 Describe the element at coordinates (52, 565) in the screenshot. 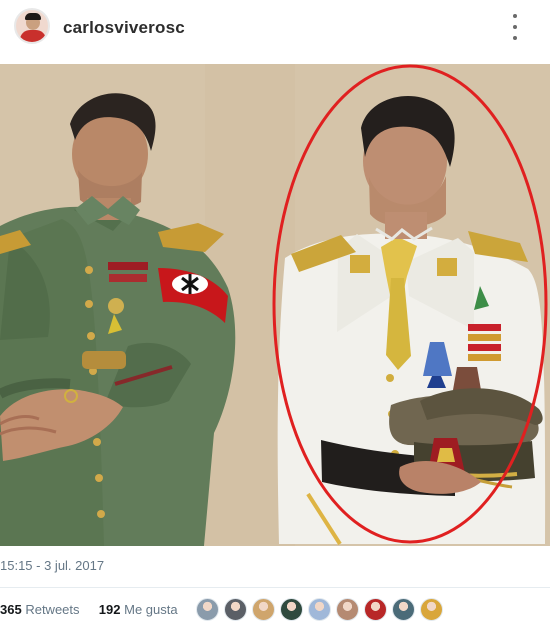

I see `tweet-timestamp: 15:15 - 3 jul. 2017` at that location.